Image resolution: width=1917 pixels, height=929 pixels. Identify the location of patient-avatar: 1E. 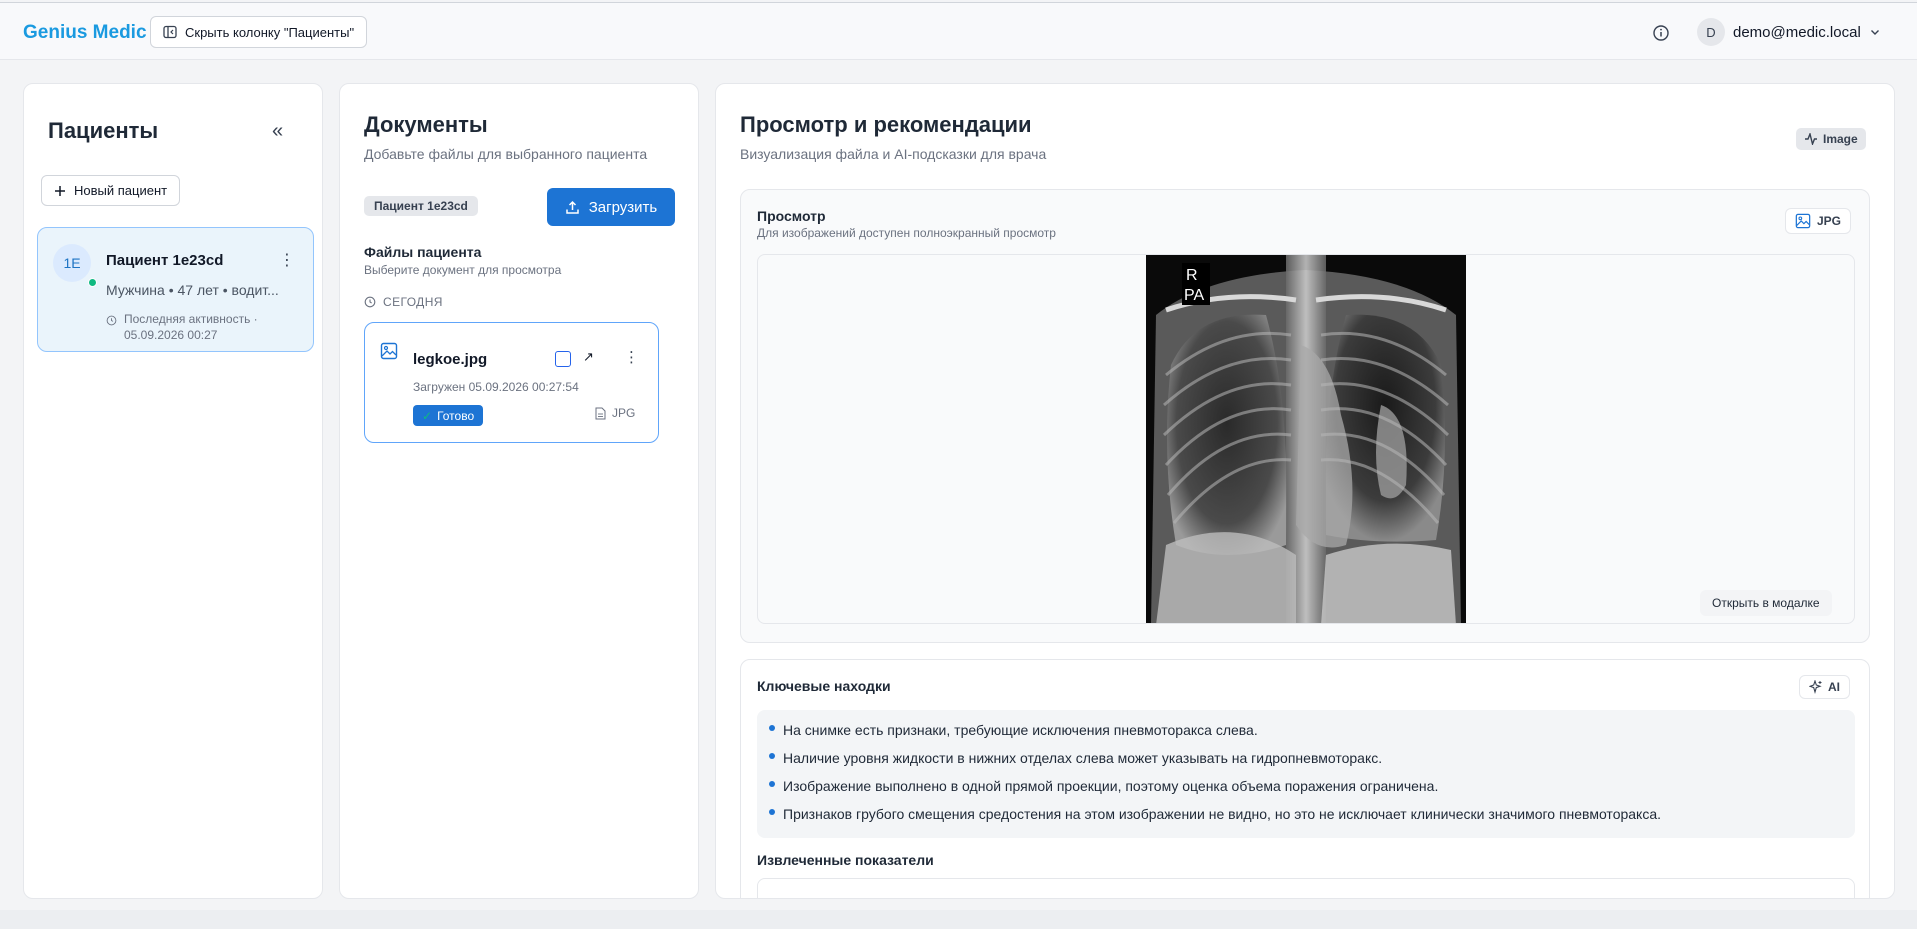
(72, 263).